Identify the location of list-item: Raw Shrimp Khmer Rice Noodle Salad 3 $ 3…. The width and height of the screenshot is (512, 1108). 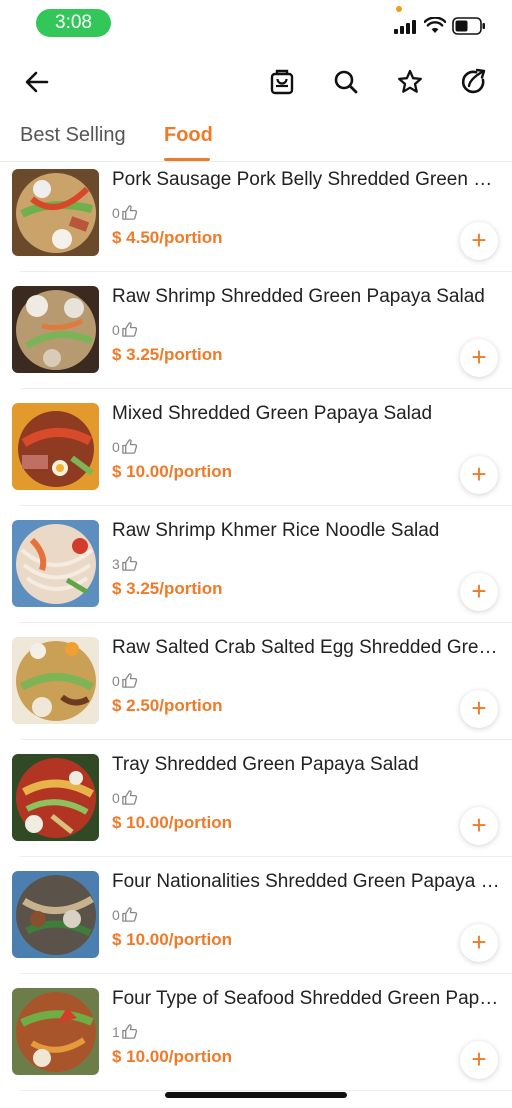
(256, 572).